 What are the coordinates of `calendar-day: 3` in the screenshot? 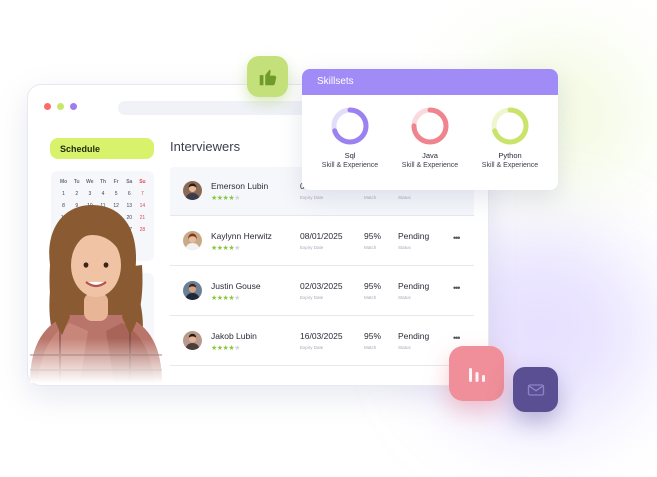 It's located at (89, 194).